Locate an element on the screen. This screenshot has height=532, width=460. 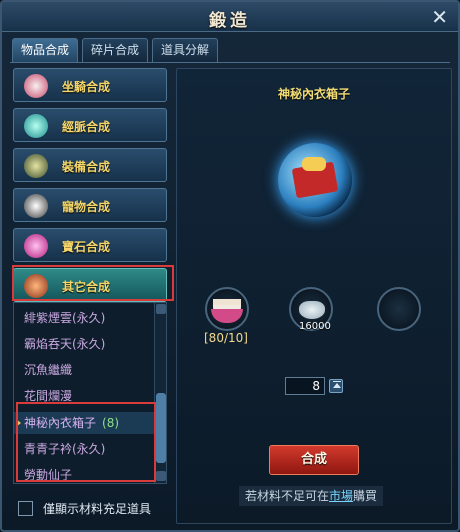
craft-button: 合成 is located at coordinates (314, 460).